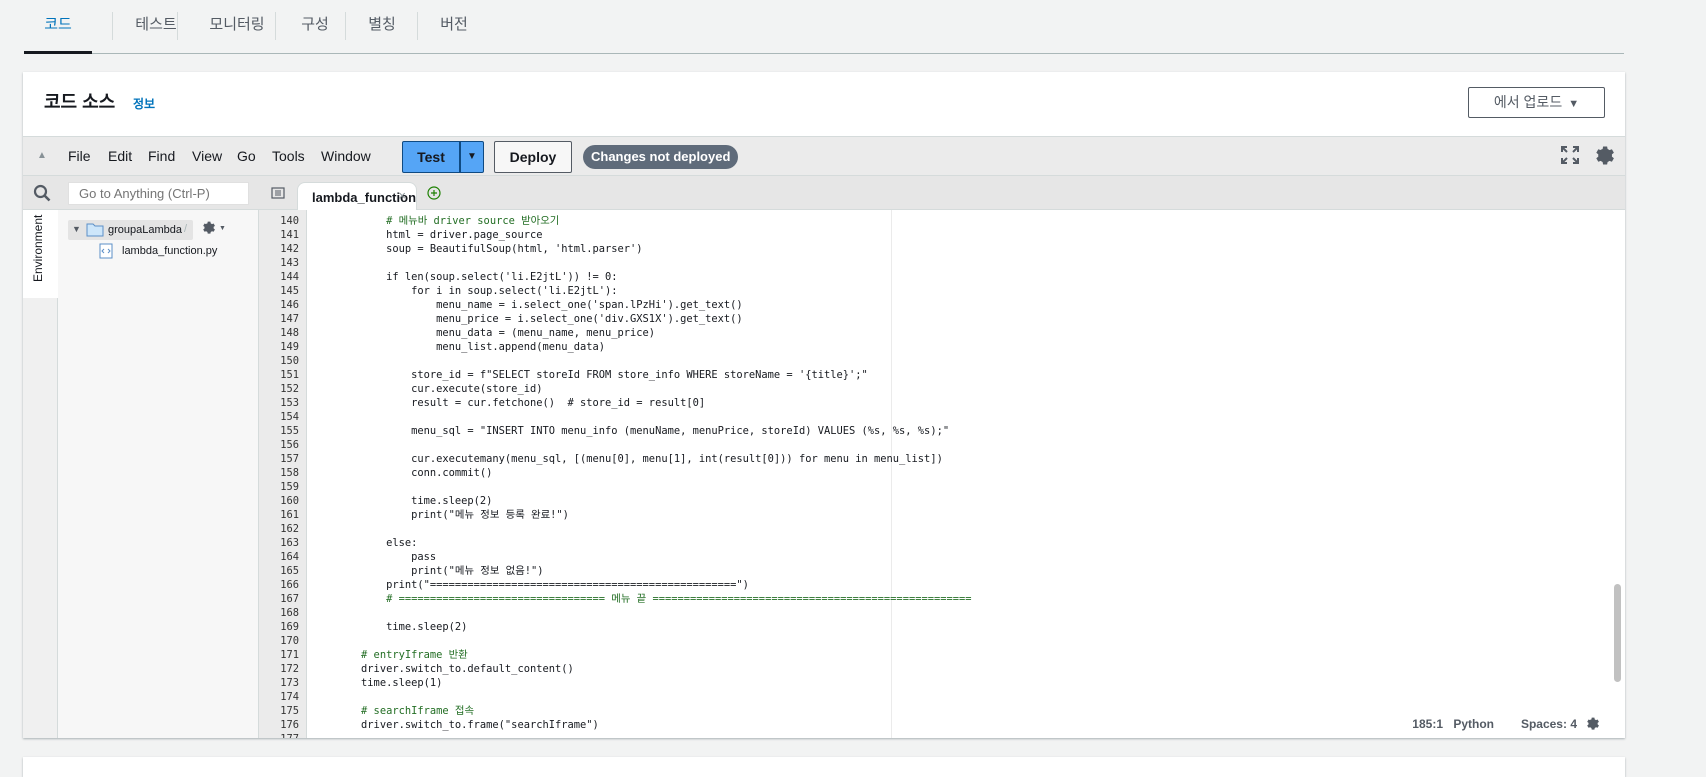 Image resolution: width=1706 pixels, height=777 pixels. Describe the element at coordinates (289, 473) in the screenshot. I see `line-number: 158` at that location.